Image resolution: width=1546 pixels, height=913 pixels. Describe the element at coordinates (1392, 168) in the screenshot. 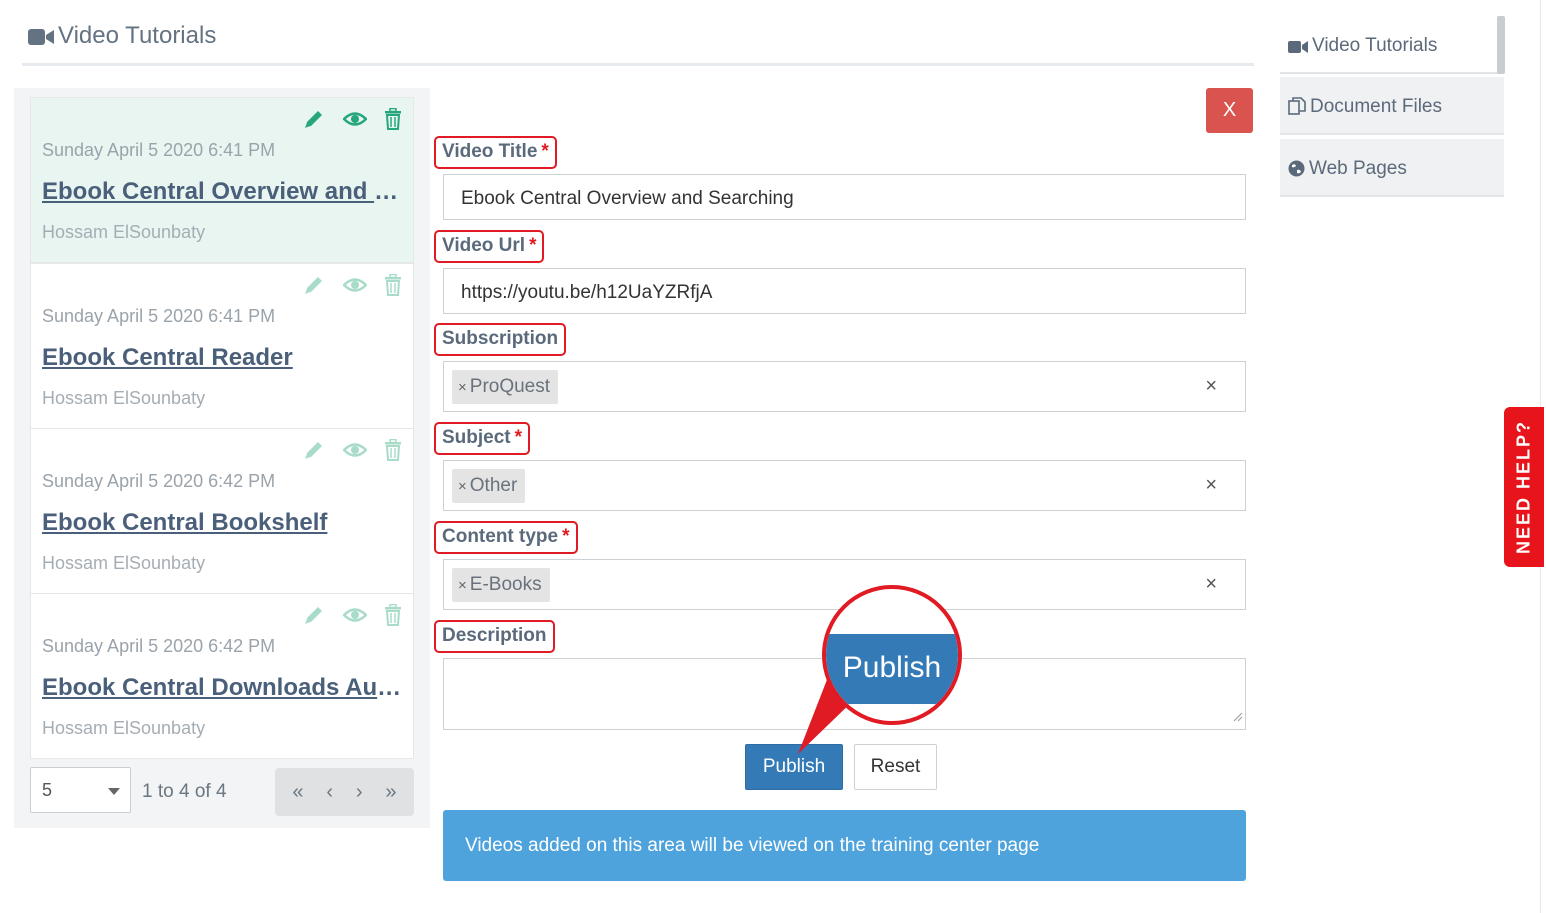

I see `side-nav-item-web-pages: Web Pages` at that location.